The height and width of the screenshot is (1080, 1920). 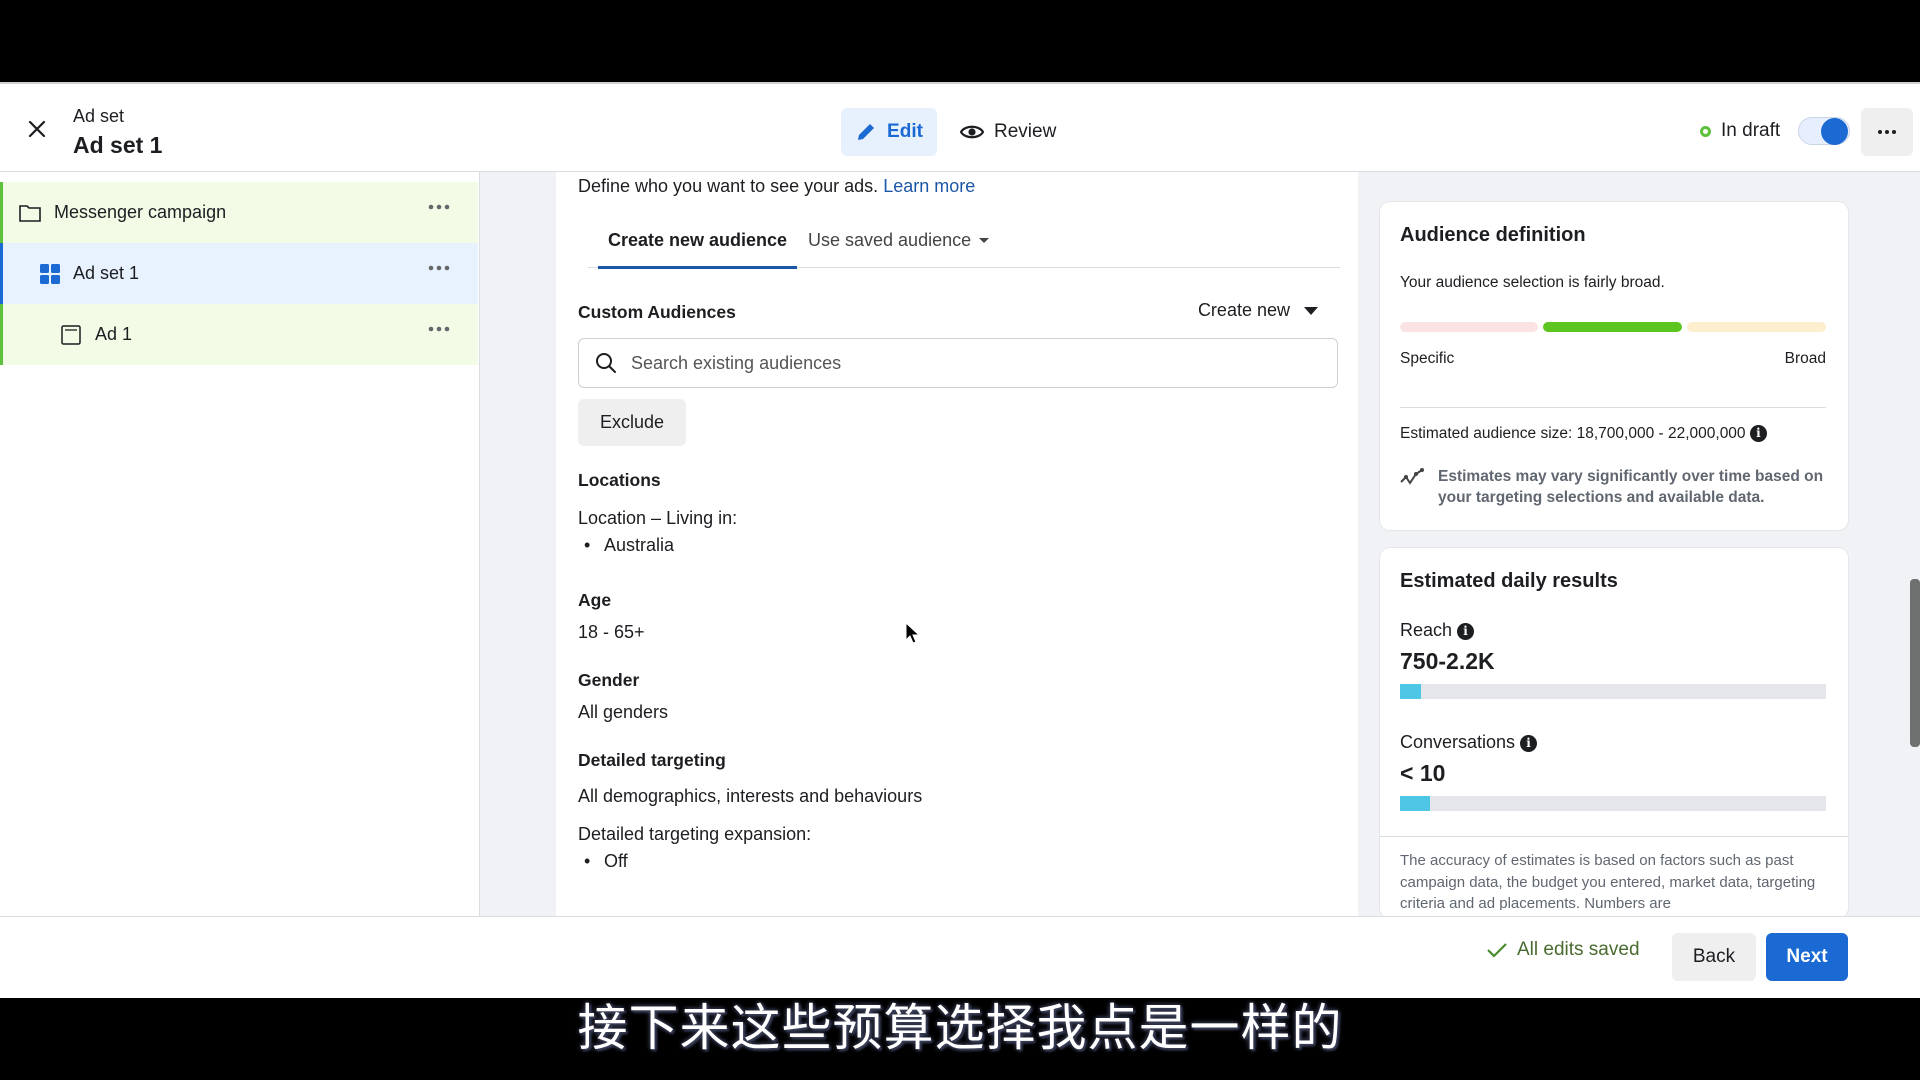 What do you see at coordinates (1714, 957) in the screenshot?
I see `back-button: Back` at bounding box center [1714, 957].